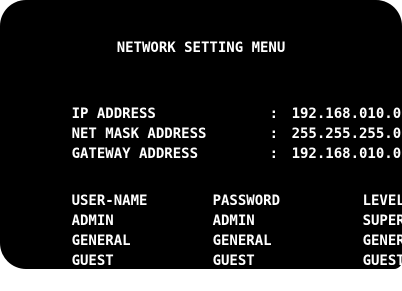  Describe the element at coordinates (382, 201) in the screenshot. I see `column-header-level: LEVEL` at that location.